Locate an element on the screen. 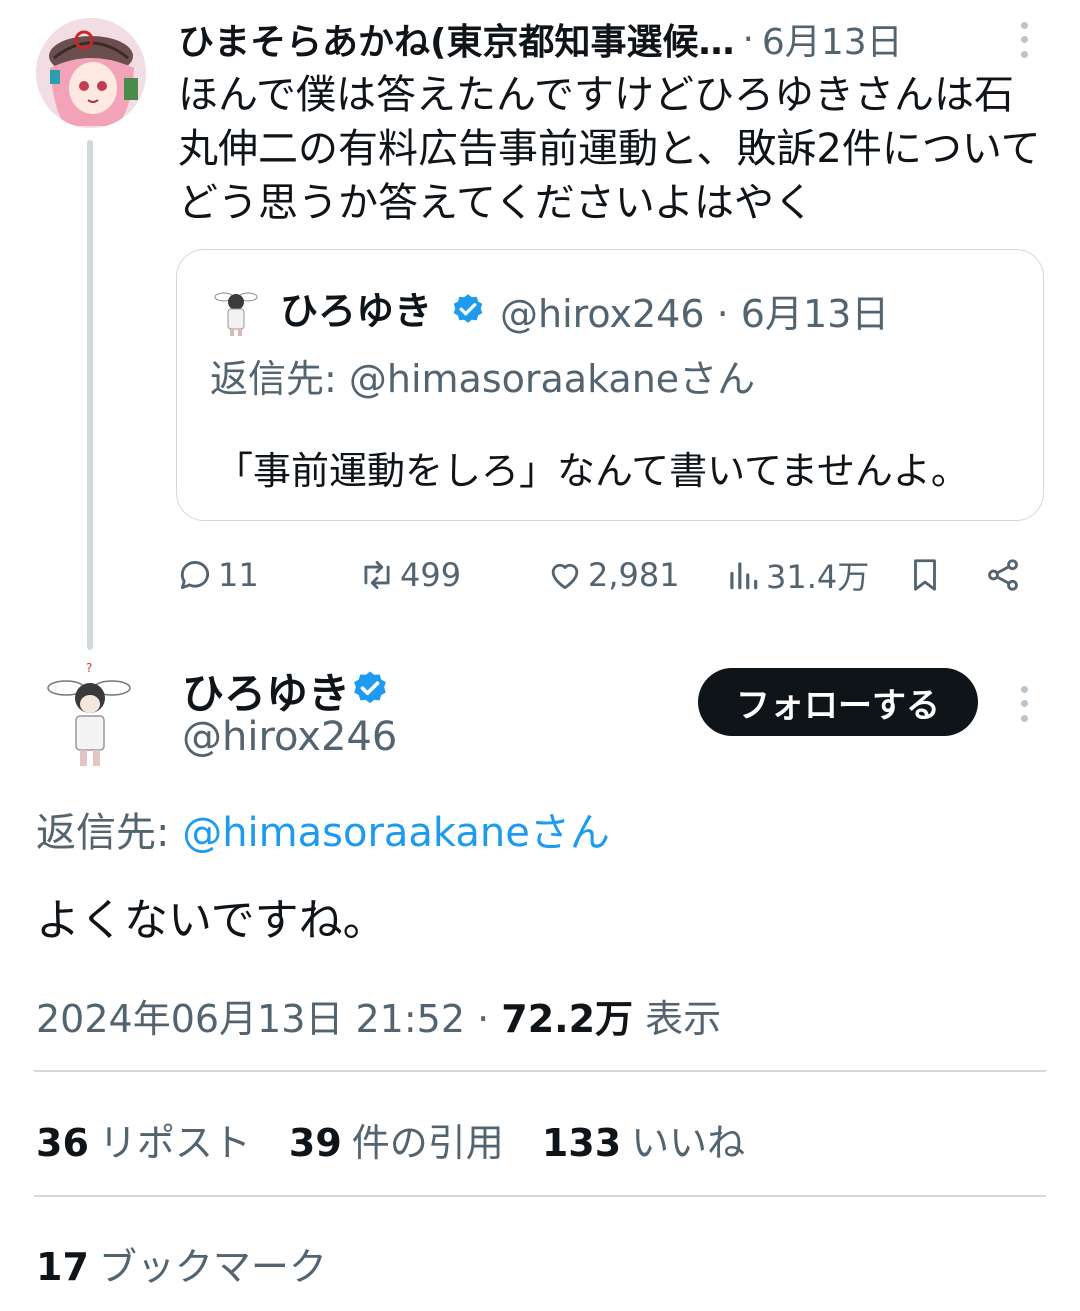 The image size is (1080, 1311). avatar-illustration: ? is located at coordinates (89, 713).